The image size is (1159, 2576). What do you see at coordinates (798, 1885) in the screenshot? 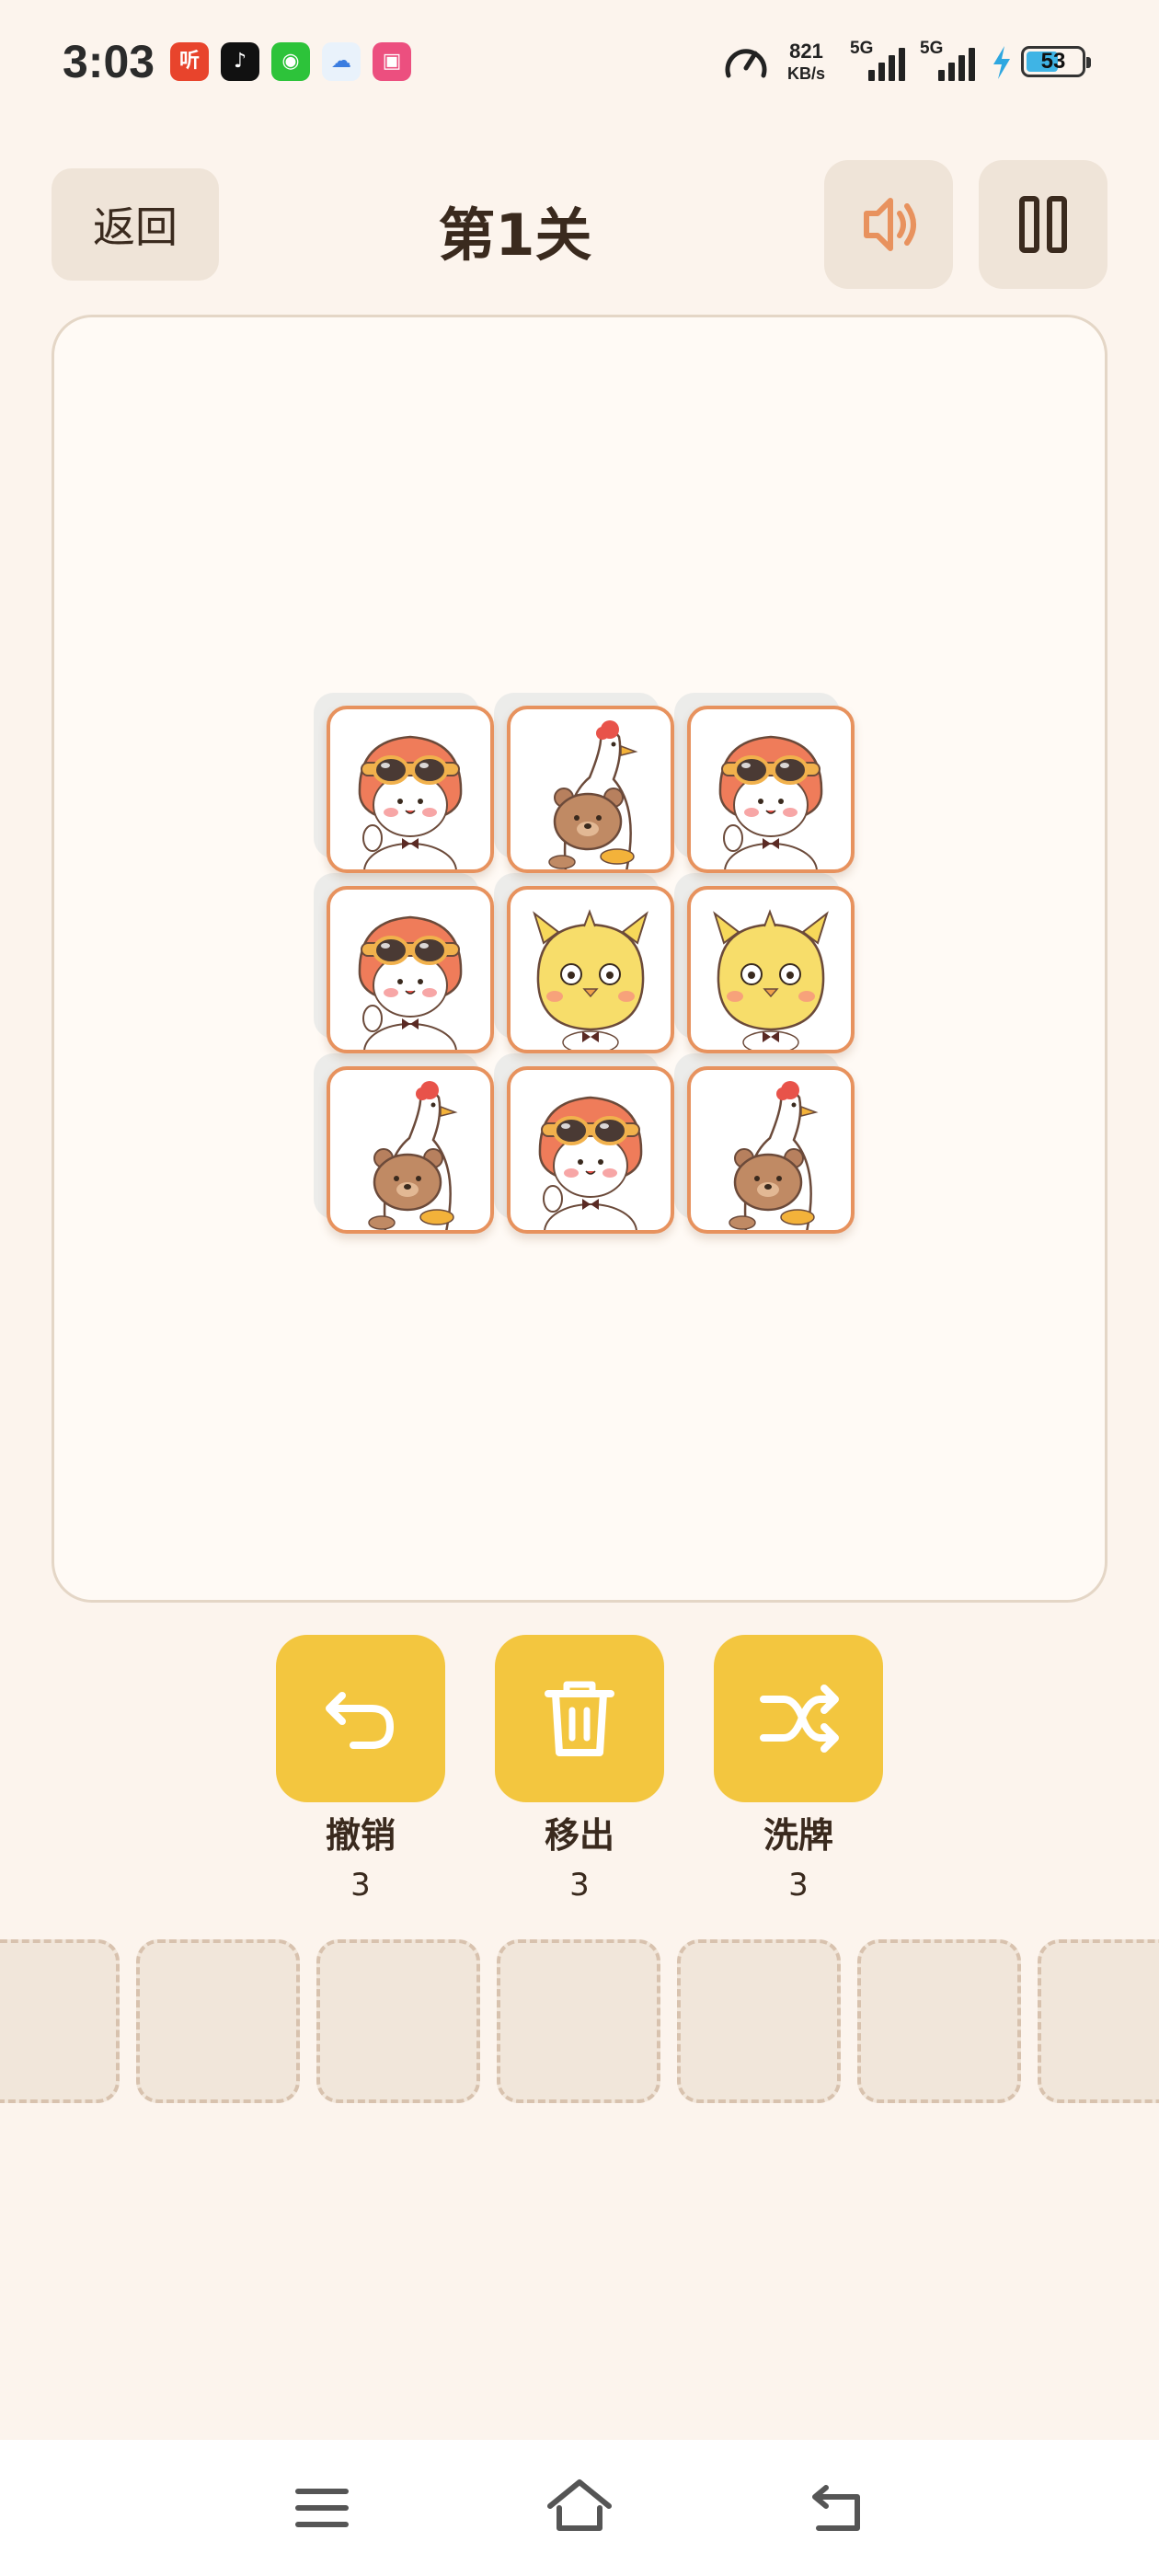
I see `shuffle-count: 3` at bounding box center [798, 1885].